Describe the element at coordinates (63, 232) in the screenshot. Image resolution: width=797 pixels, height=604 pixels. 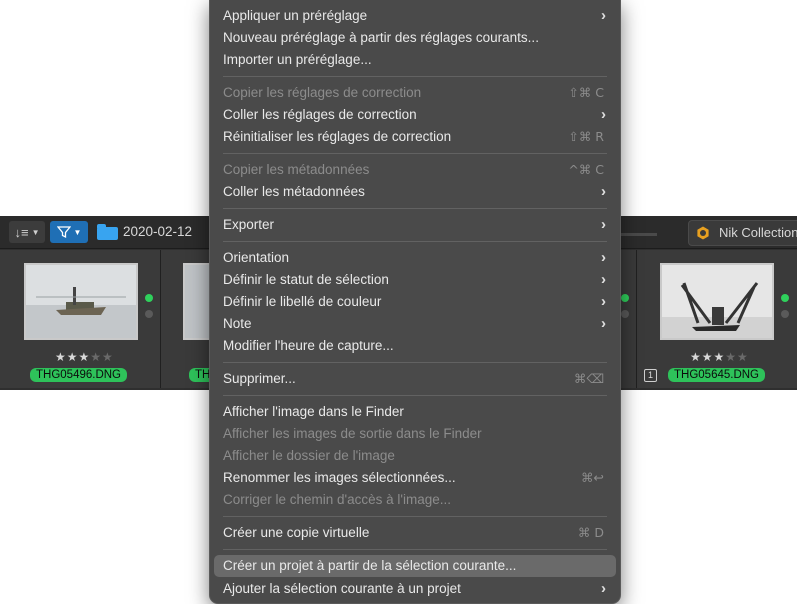
I see `filter-icon` at that location.